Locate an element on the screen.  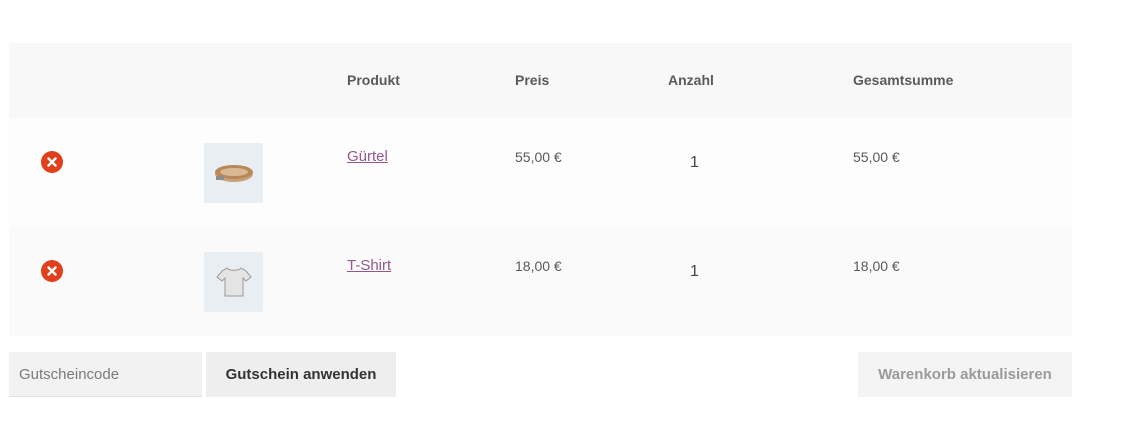
belt-image is located at coordinates (233, 173).